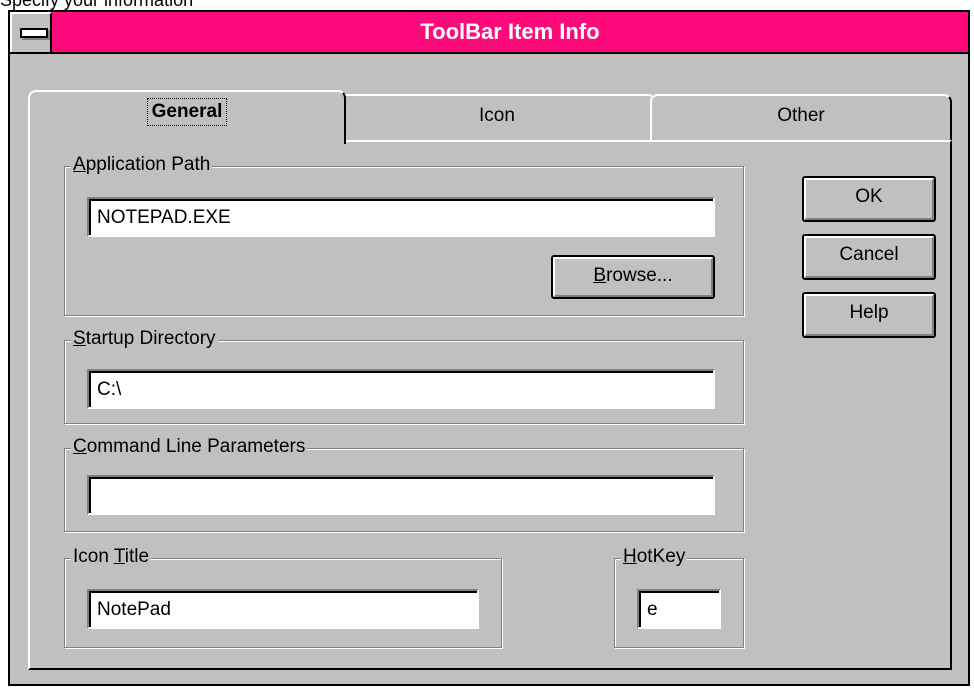  I want to click on tab-icon-label: Icon, so click(497, 115).